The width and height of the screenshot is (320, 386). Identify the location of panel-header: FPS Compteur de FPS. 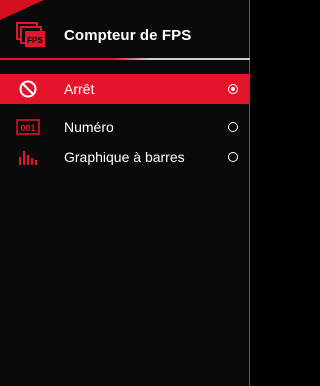
(125, 30).